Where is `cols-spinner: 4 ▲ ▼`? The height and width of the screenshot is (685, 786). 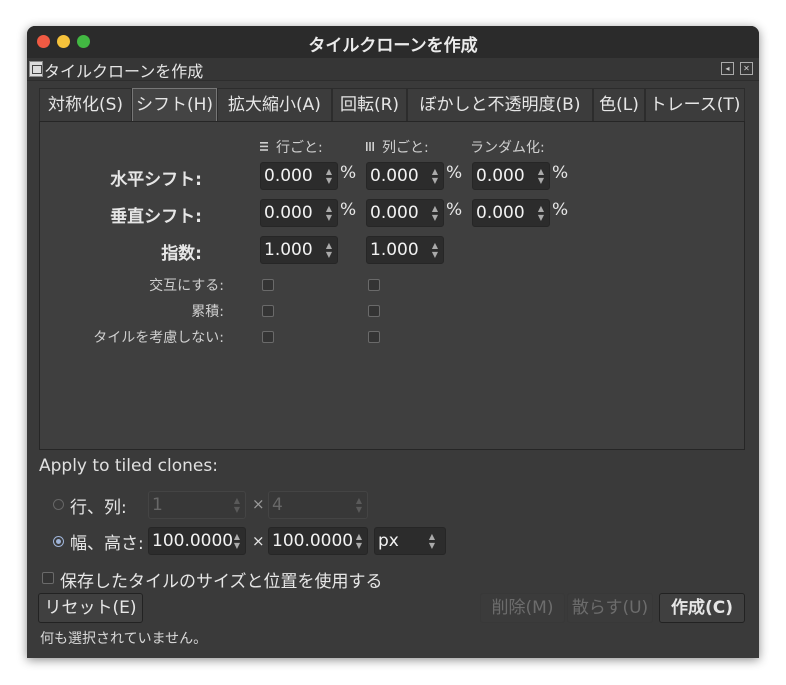 cols-spinner: 4 ▲ ▼ is located at coordinates (318, 505).